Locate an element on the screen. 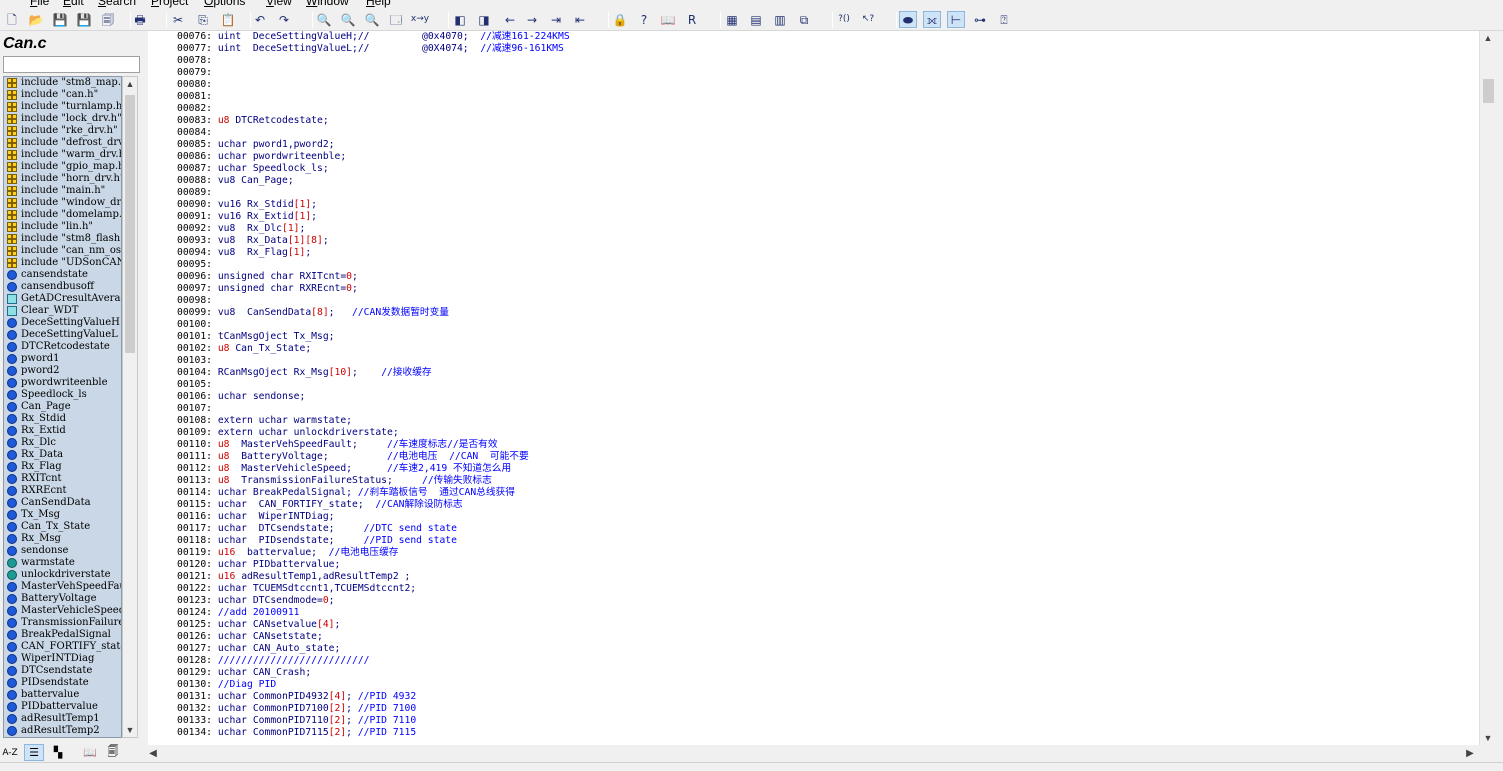 Image resolution: width=1503 pixels, height=771 pixels. save-as-icon: 💾 is located at coordinates (84, 19).